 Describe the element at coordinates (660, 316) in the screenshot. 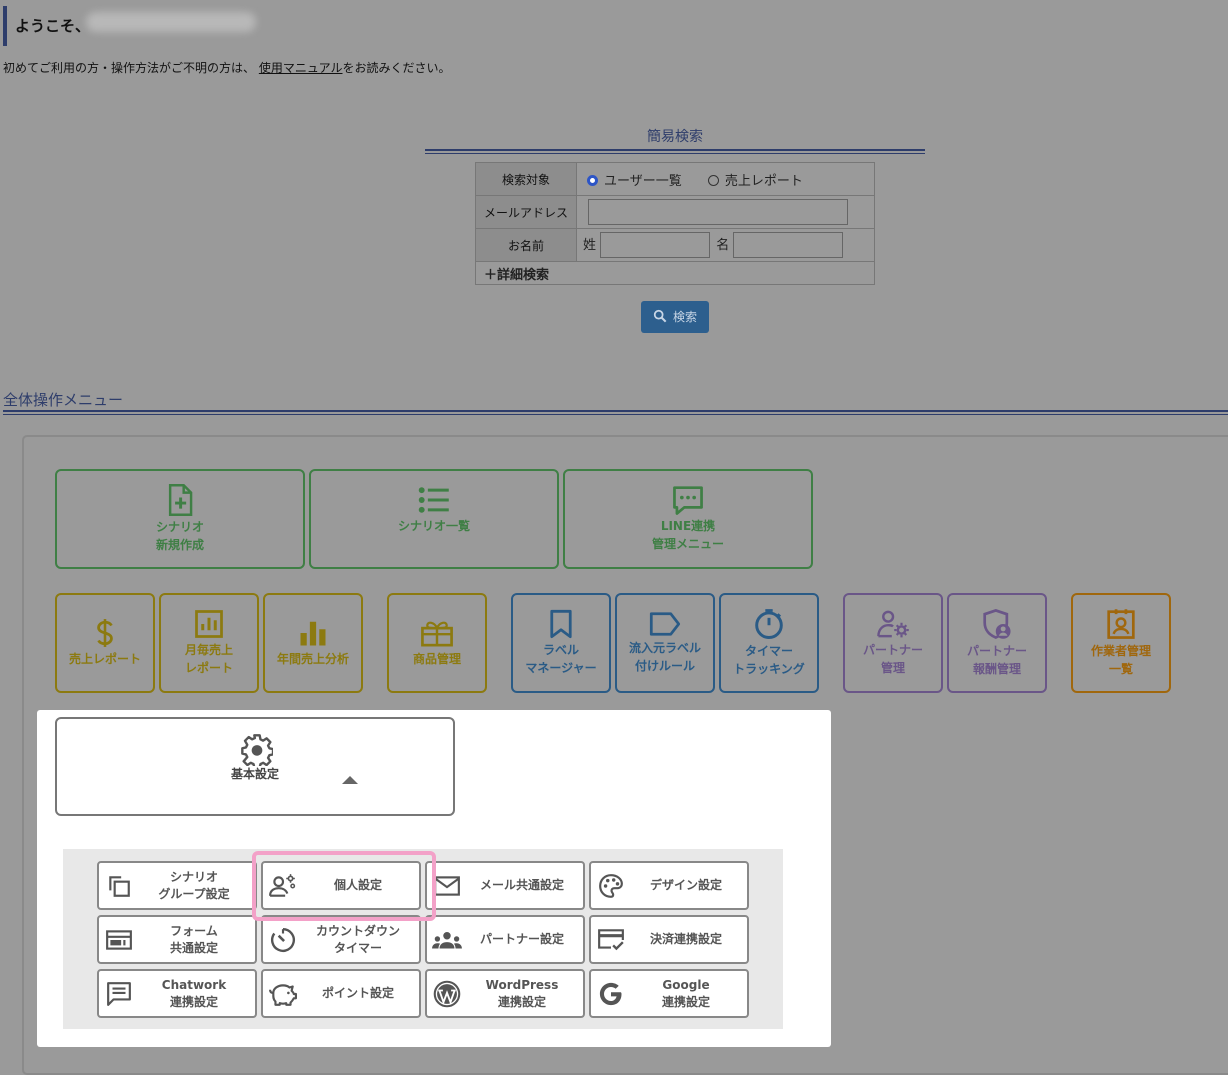

I see `search-icon` at that location.